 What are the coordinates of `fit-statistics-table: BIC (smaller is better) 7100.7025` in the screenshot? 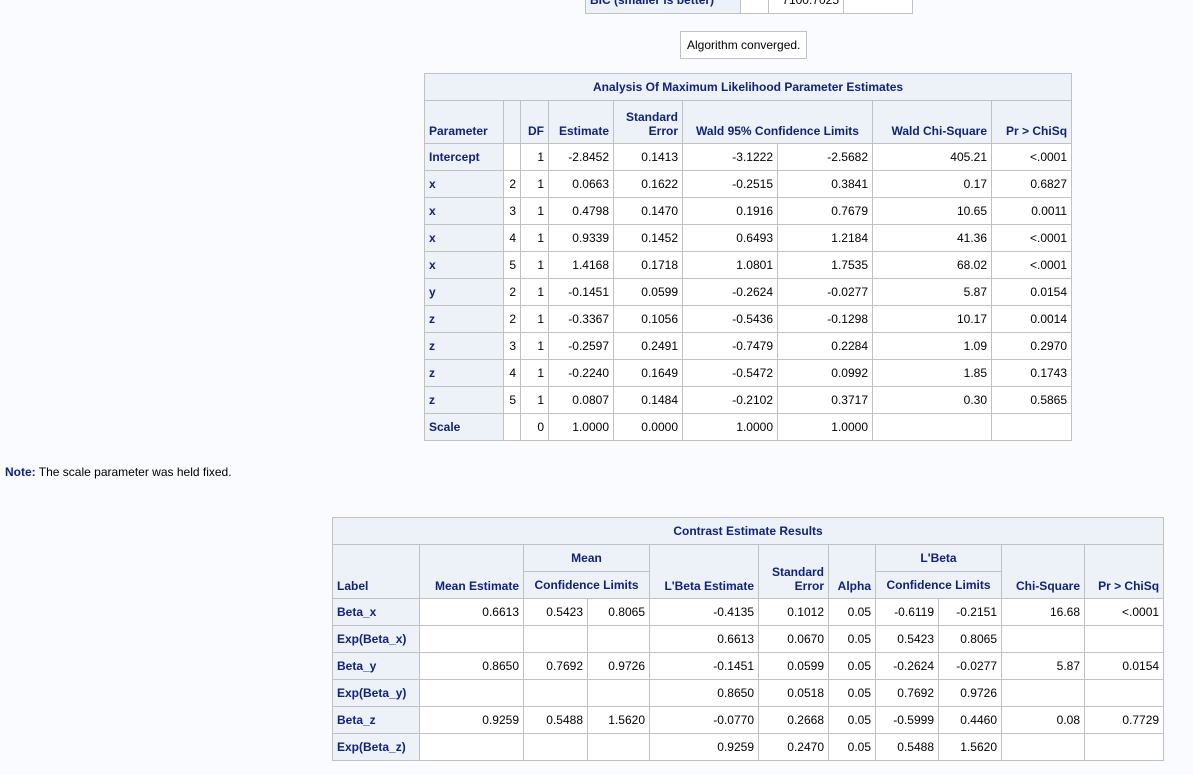 It's located at (749, 7).